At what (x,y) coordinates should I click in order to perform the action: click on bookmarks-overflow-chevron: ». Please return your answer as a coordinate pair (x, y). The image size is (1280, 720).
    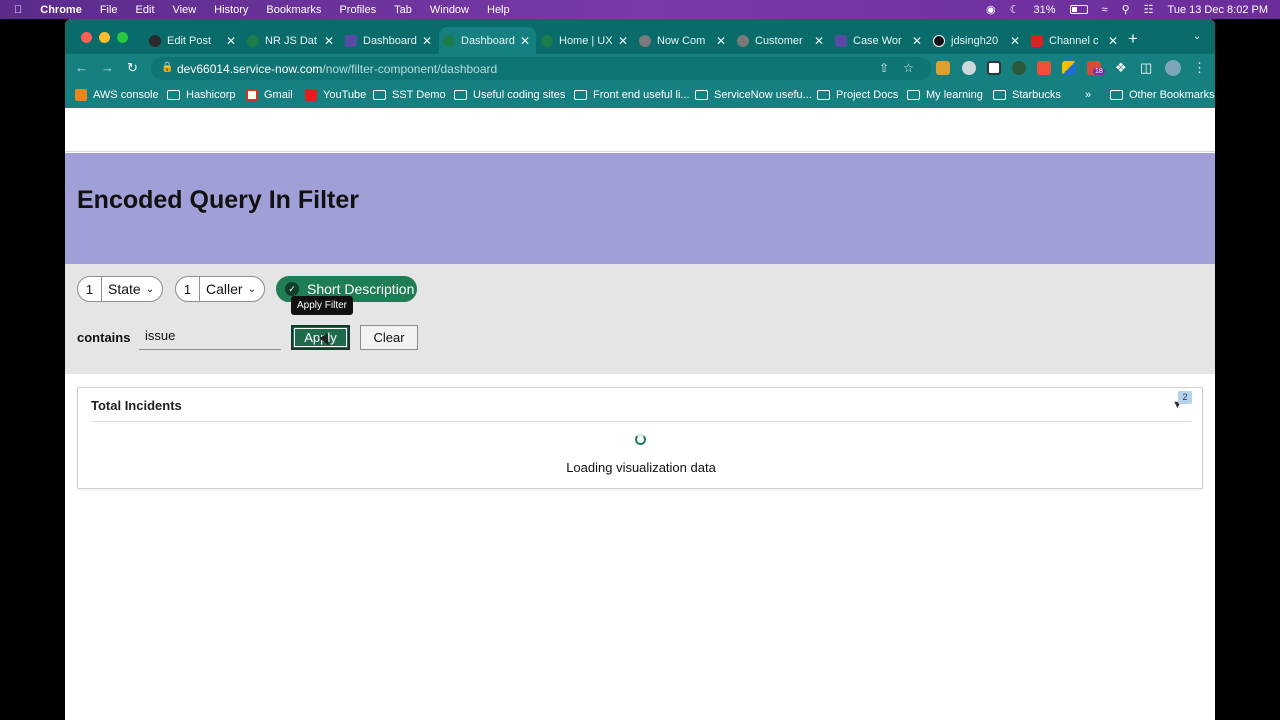
    Looking at the image, I should click on (1088, 95).